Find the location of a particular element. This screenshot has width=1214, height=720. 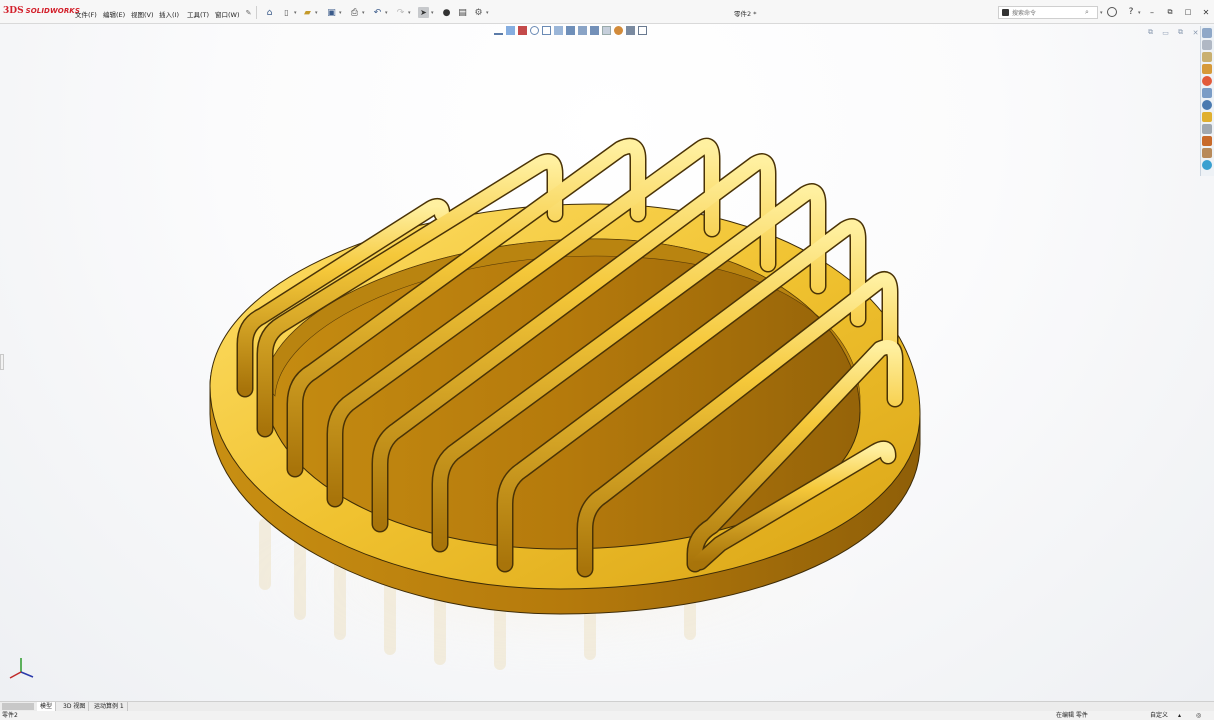

notification-icon: ◎ is located at coordinates (1198, 715).